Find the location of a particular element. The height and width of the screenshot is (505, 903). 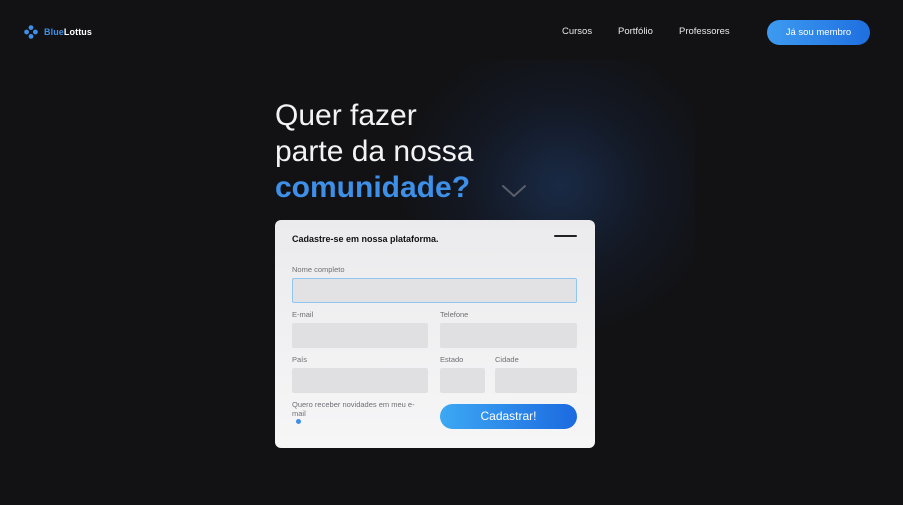

newsletter-radio is located at coordinates (298, 421).